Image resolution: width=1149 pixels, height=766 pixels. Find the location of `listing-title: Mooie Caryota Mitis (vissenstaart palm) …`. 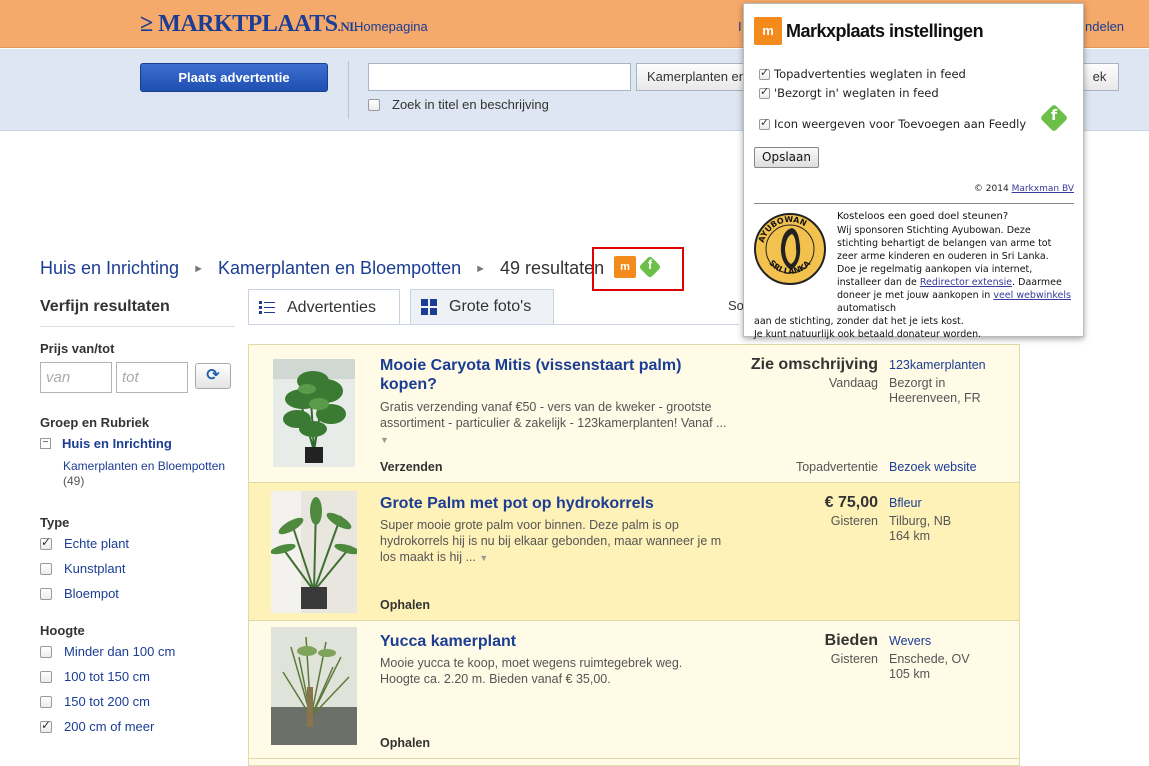

listing-title: Mooie Caryota Mitis (vissenstaart palm) … is located at coordinates (550, 375).